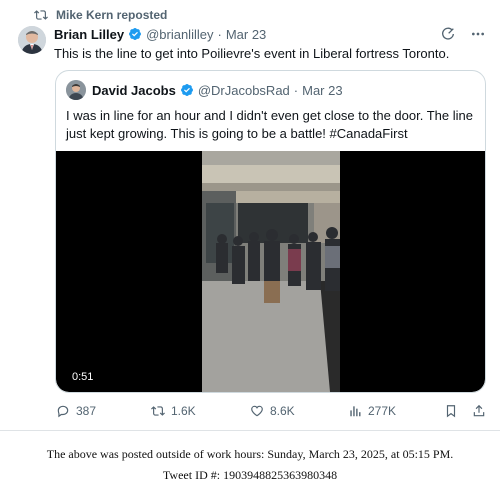 Image resolution: width=500 pixels, height=498 pixels. I want to click on quoted-header: David Jacobs @DrJacobsRad · Mar 23, so click(217, 90).